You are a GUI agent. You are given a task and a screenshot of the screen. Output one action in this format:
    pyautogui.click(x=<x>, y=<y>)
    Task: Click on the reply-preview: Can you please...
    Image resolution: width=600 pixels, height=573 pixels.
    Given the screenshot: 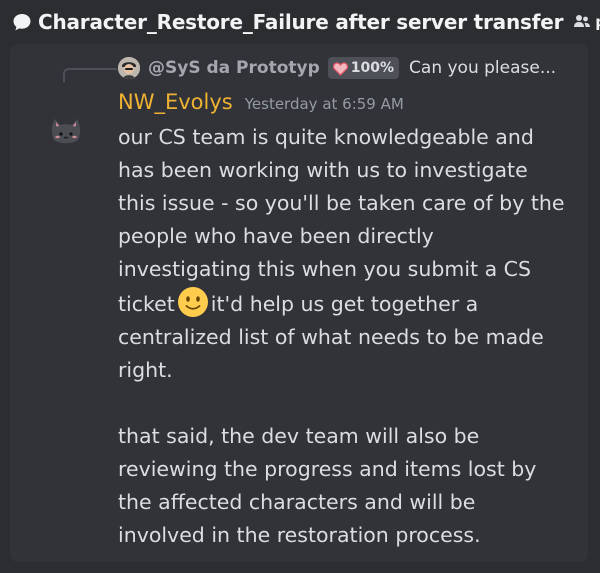 What is the action you would take?
    pyautogui.click(x=482, y=68)
    